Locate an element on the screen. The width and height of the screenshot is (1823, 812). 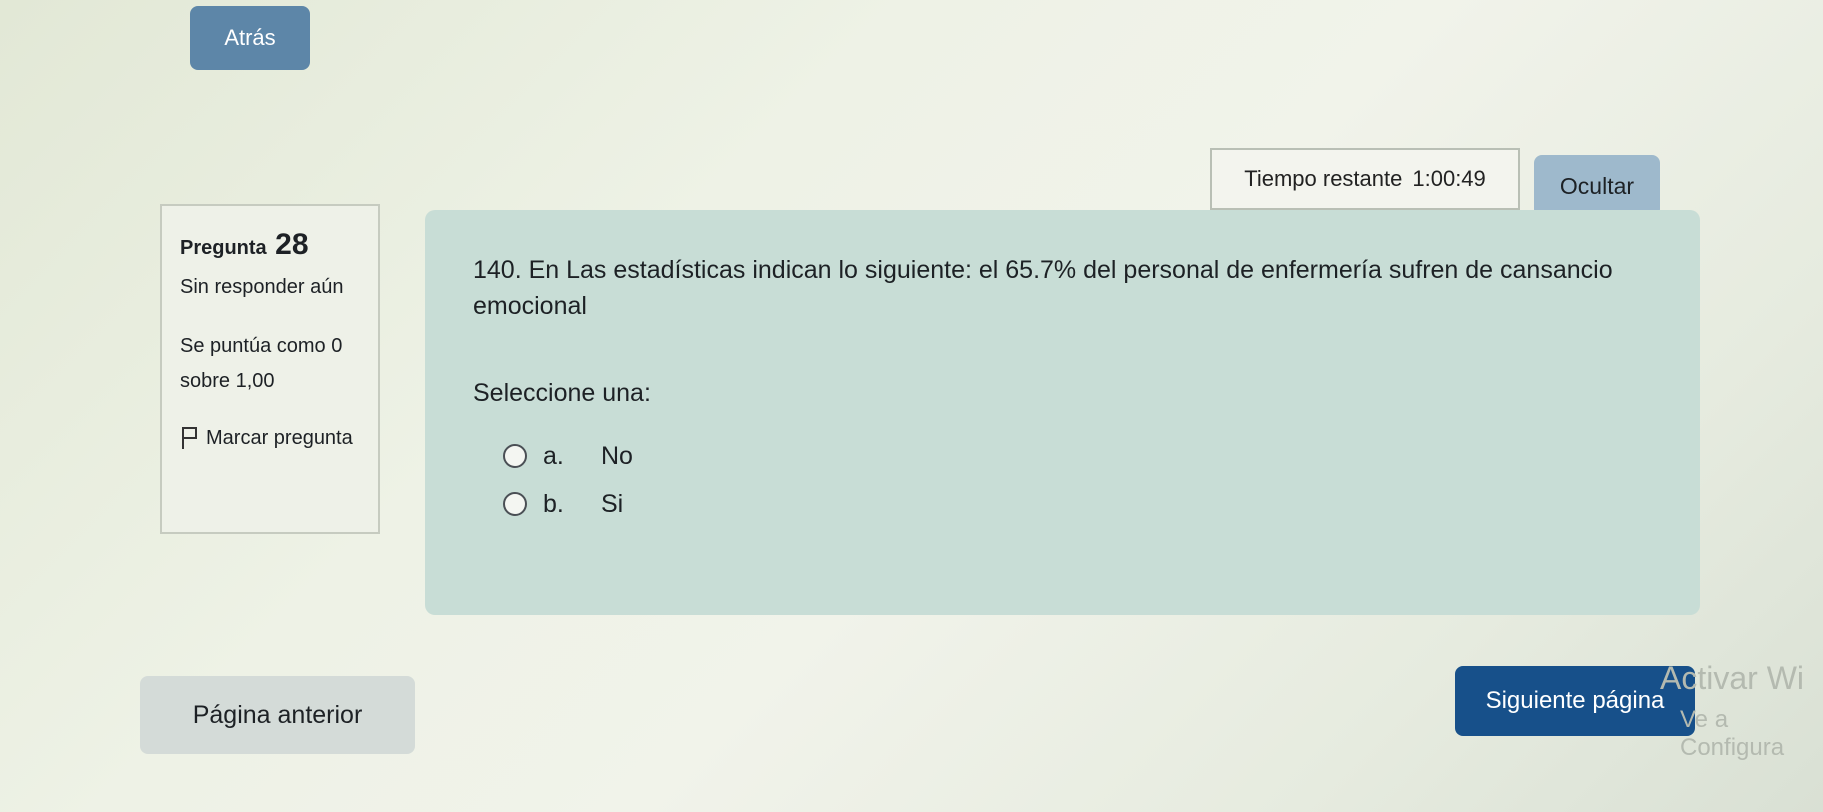
flag-question-label: Marcar pregunta is located at coordinates (279, 438).